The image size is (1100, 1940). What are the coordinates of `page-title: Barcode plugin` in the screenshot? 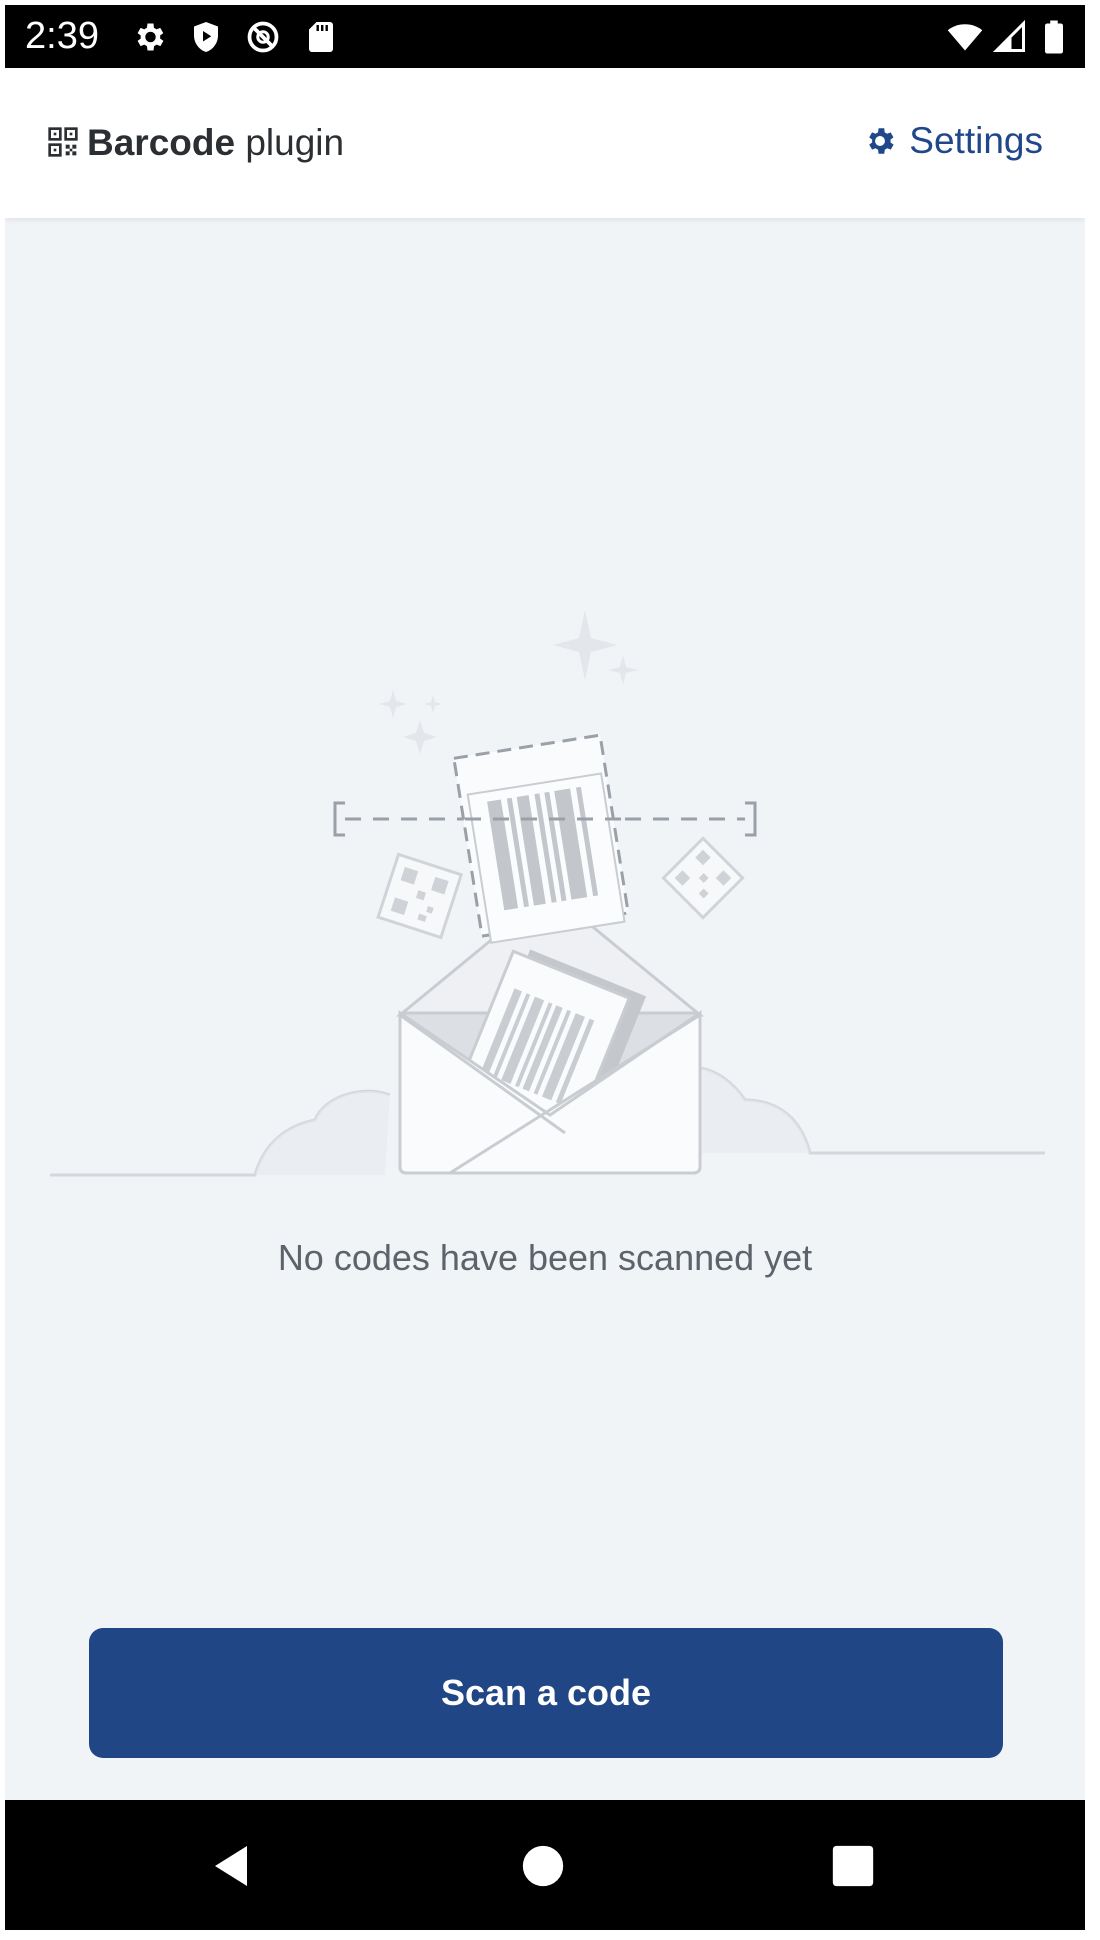 It's located at (215, 143).